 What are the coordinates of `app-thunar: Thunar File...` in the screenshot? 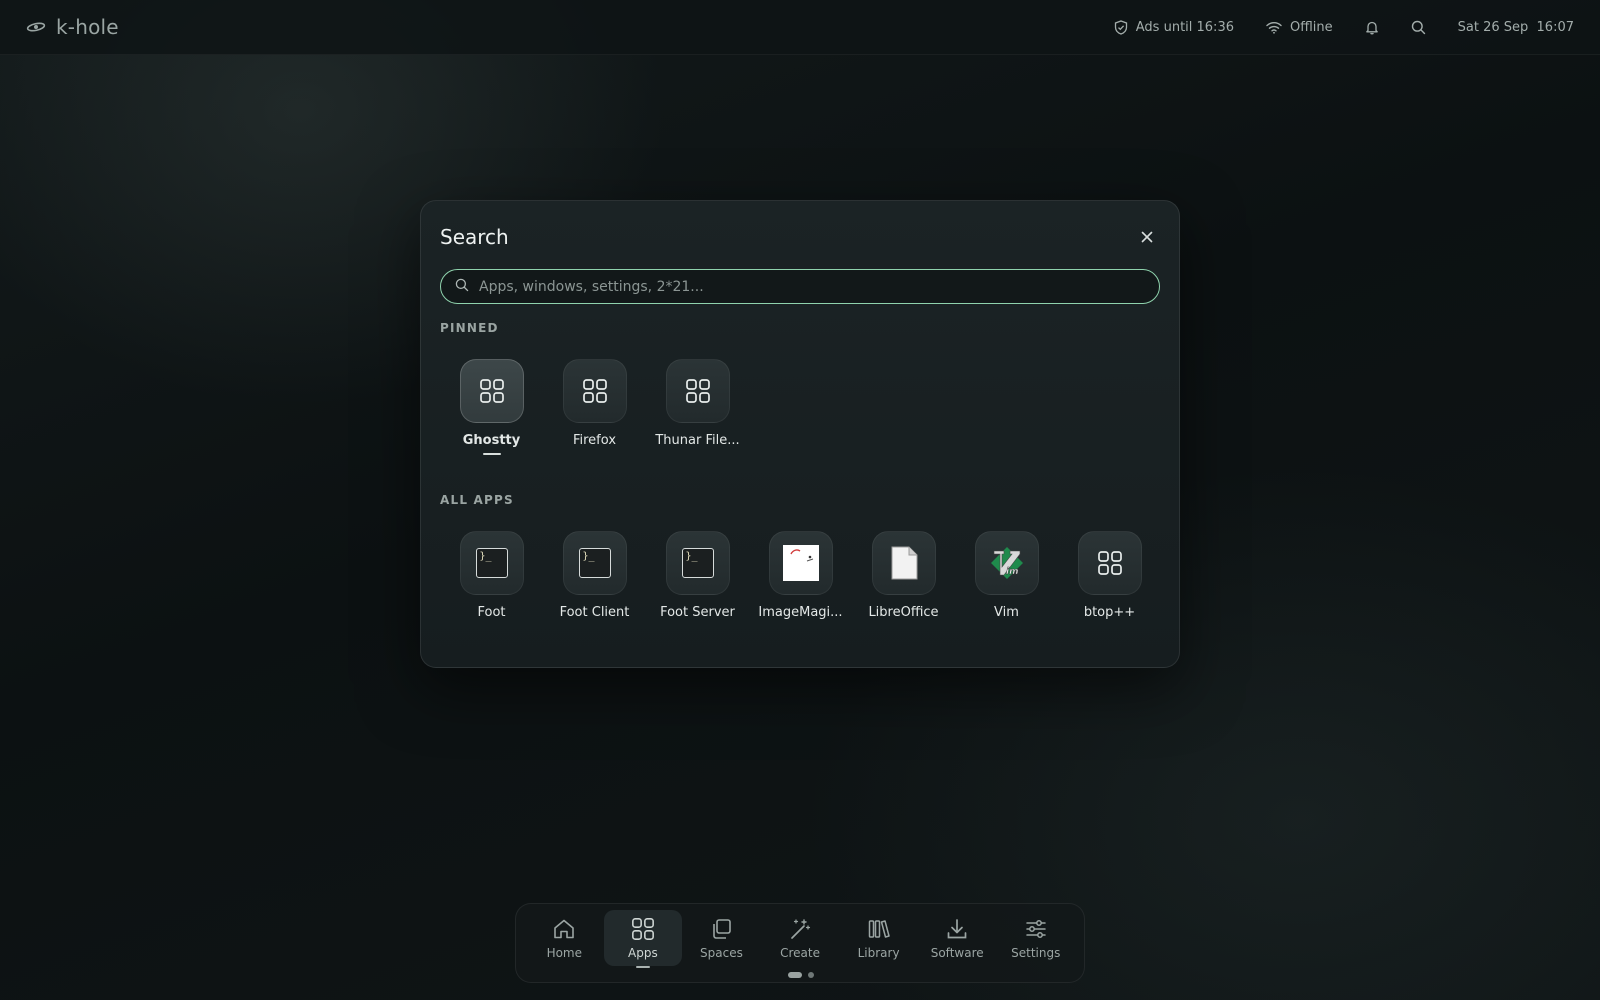 It's located at (697, 407).